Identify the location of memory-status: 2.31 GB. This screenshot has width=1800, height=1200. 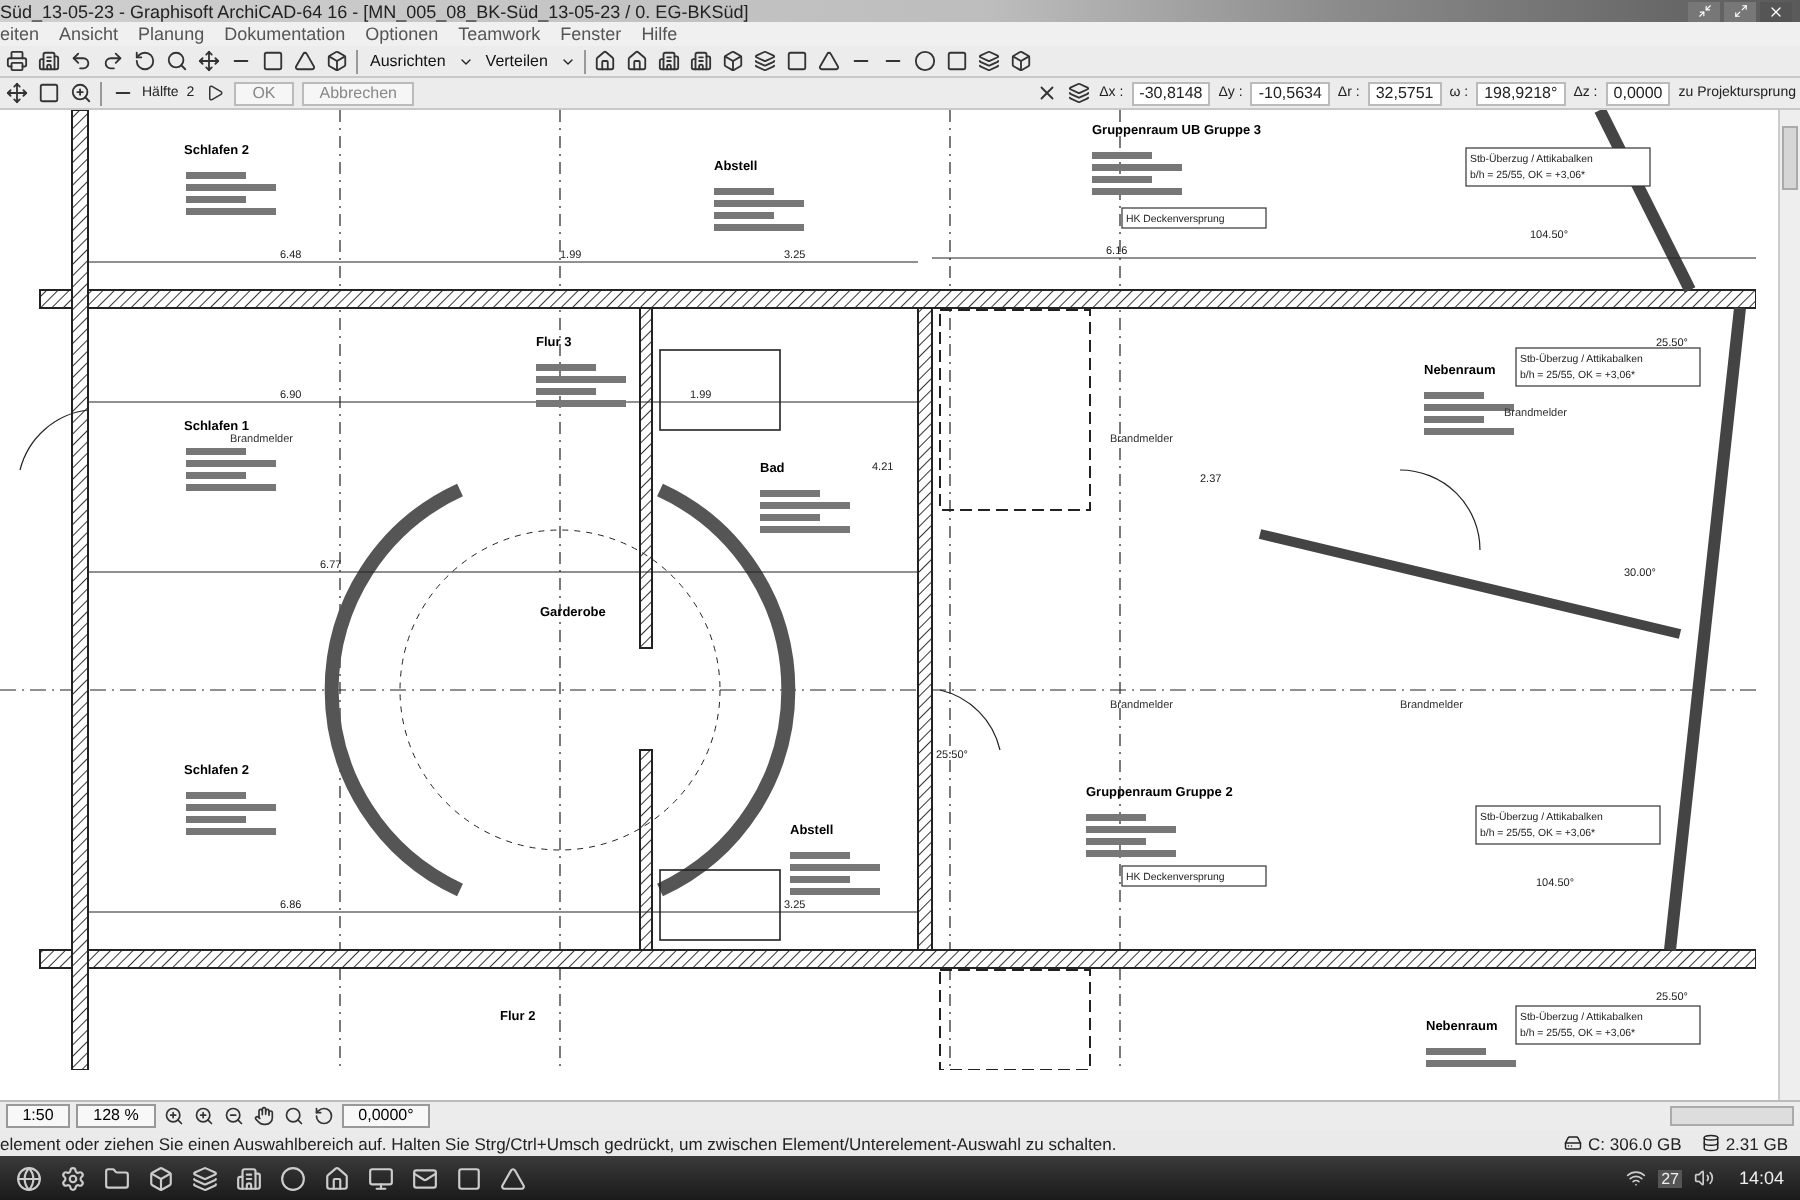
(1756, 1143).